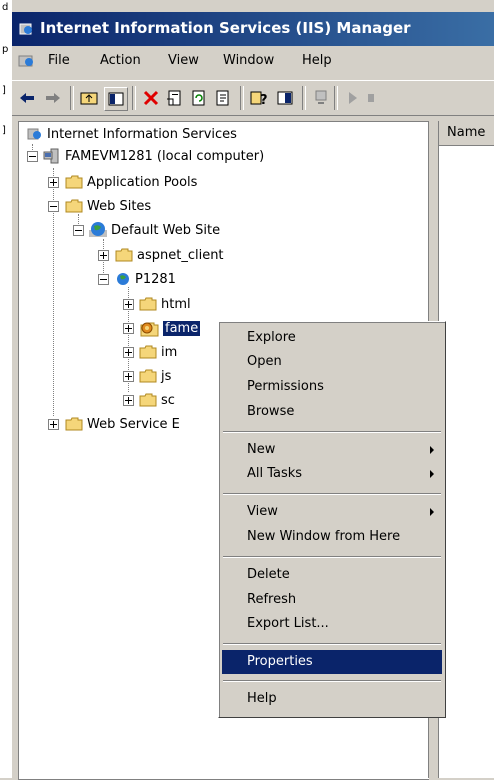 This screenshot has height=780, width=494. What do you see at coordinates (168, 400) in the screenshot?
I see `tree-node-label: sc` at bounding box center [168, 400].